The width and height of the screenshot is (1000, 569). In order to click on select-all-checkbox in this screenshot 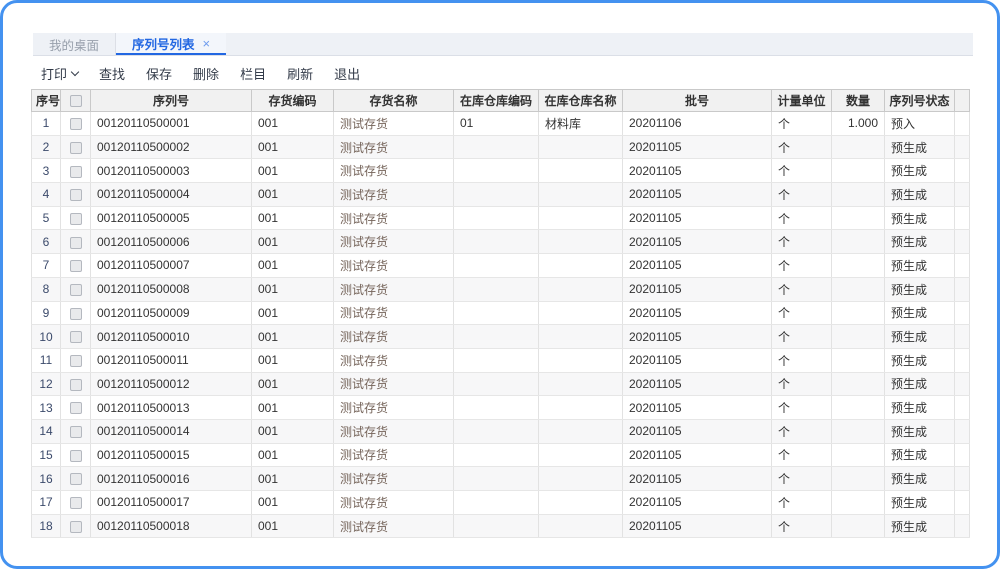, I will do `click(75, 101)`.